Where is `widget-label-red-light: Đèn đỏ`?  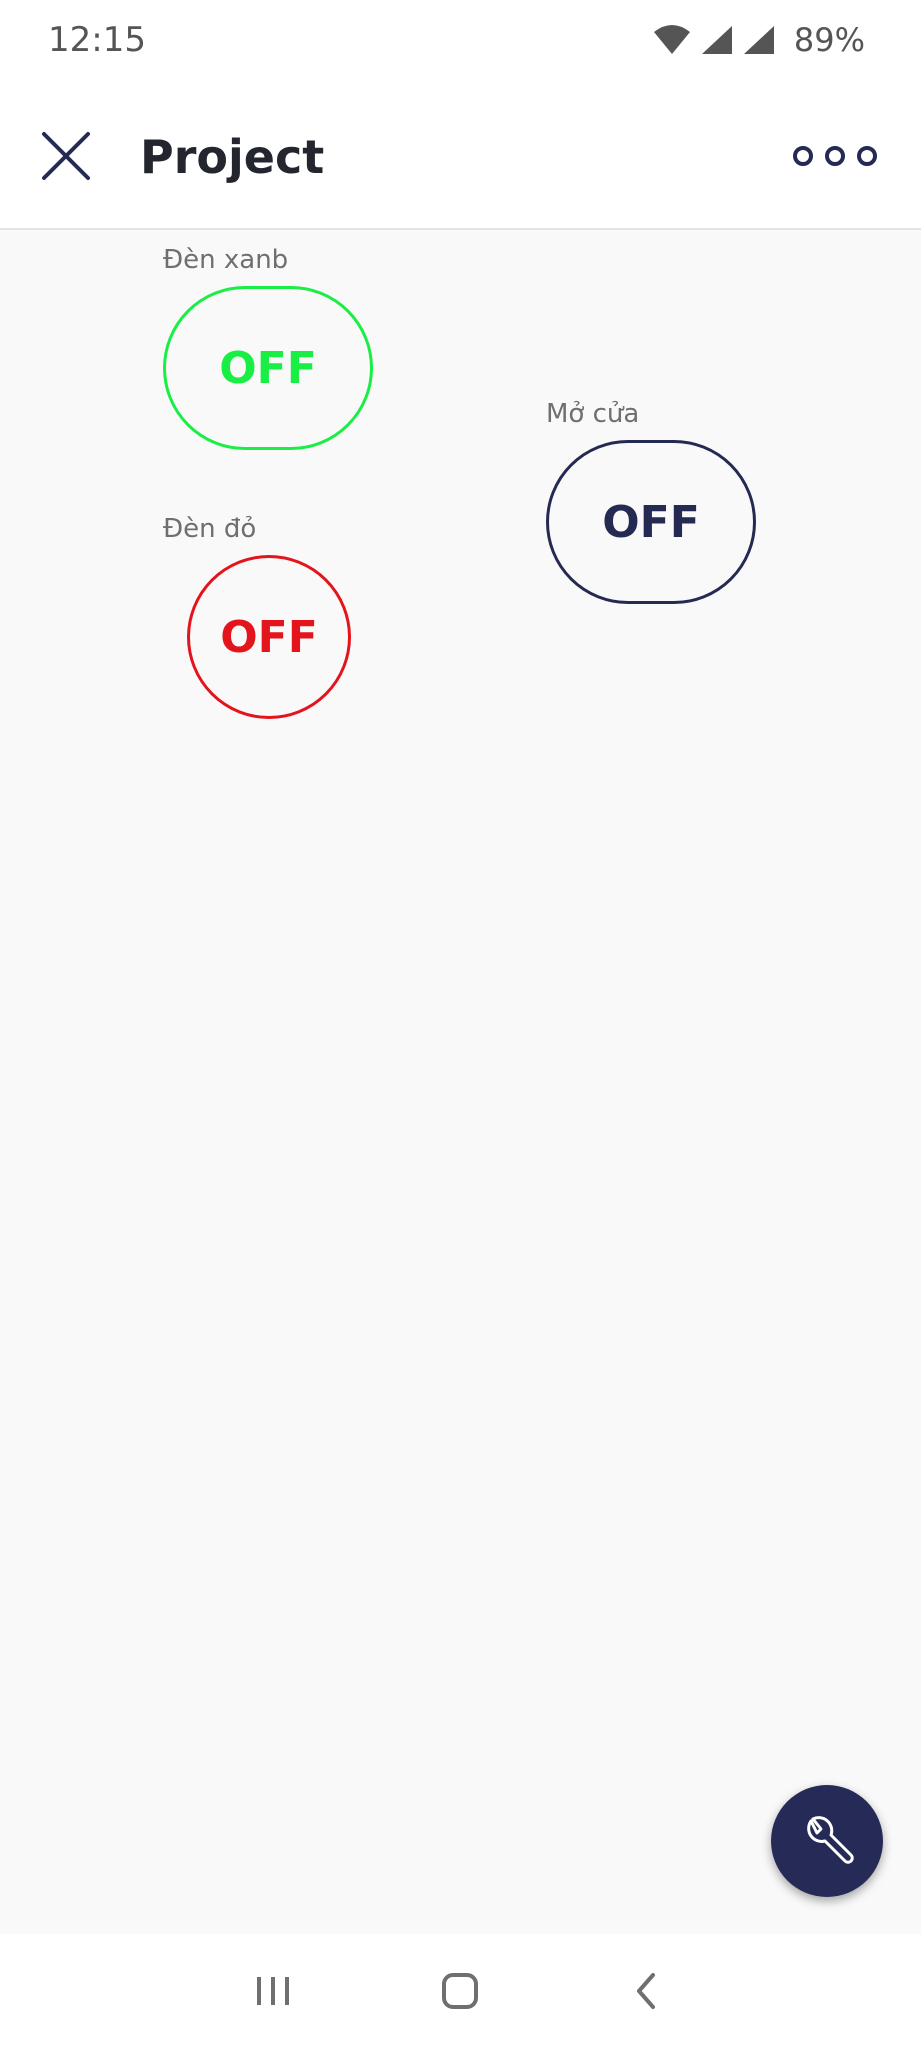
widget-label-red-light: Đèn đỏ is located at coordinates (210, 529).